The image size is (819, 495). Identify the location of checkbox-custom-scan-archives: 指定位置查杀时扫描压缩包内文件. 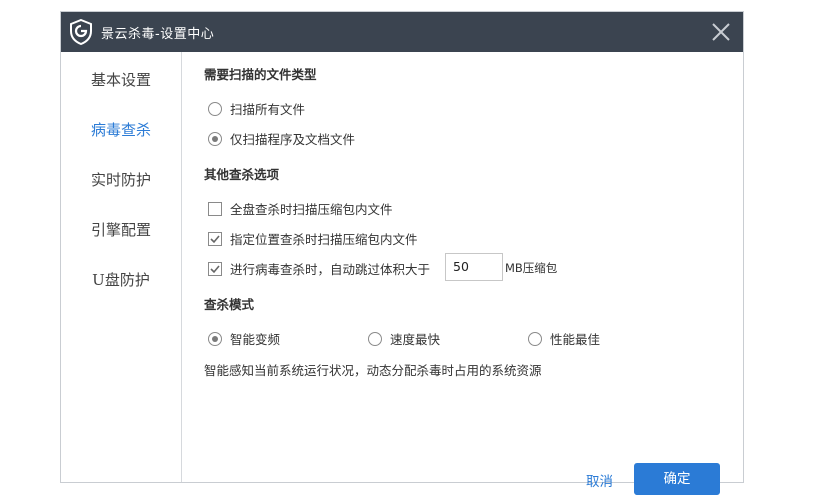
(313, 238).